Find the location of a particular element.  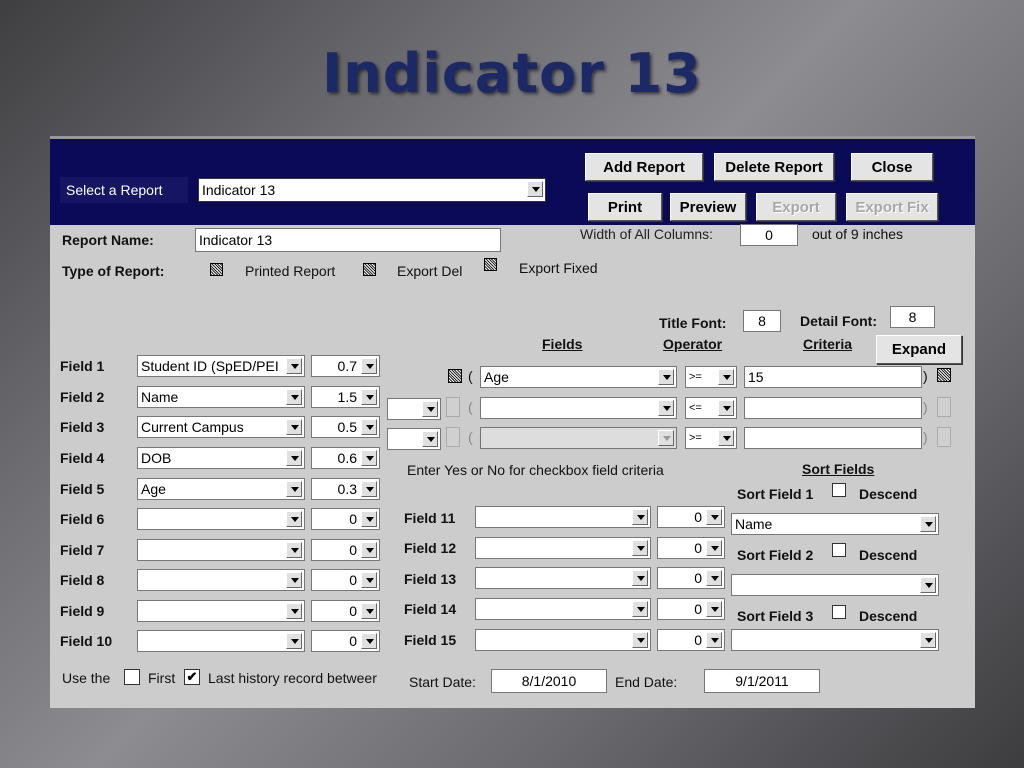

criteria-row-2-conjunction is located at coordinates (414, 409).